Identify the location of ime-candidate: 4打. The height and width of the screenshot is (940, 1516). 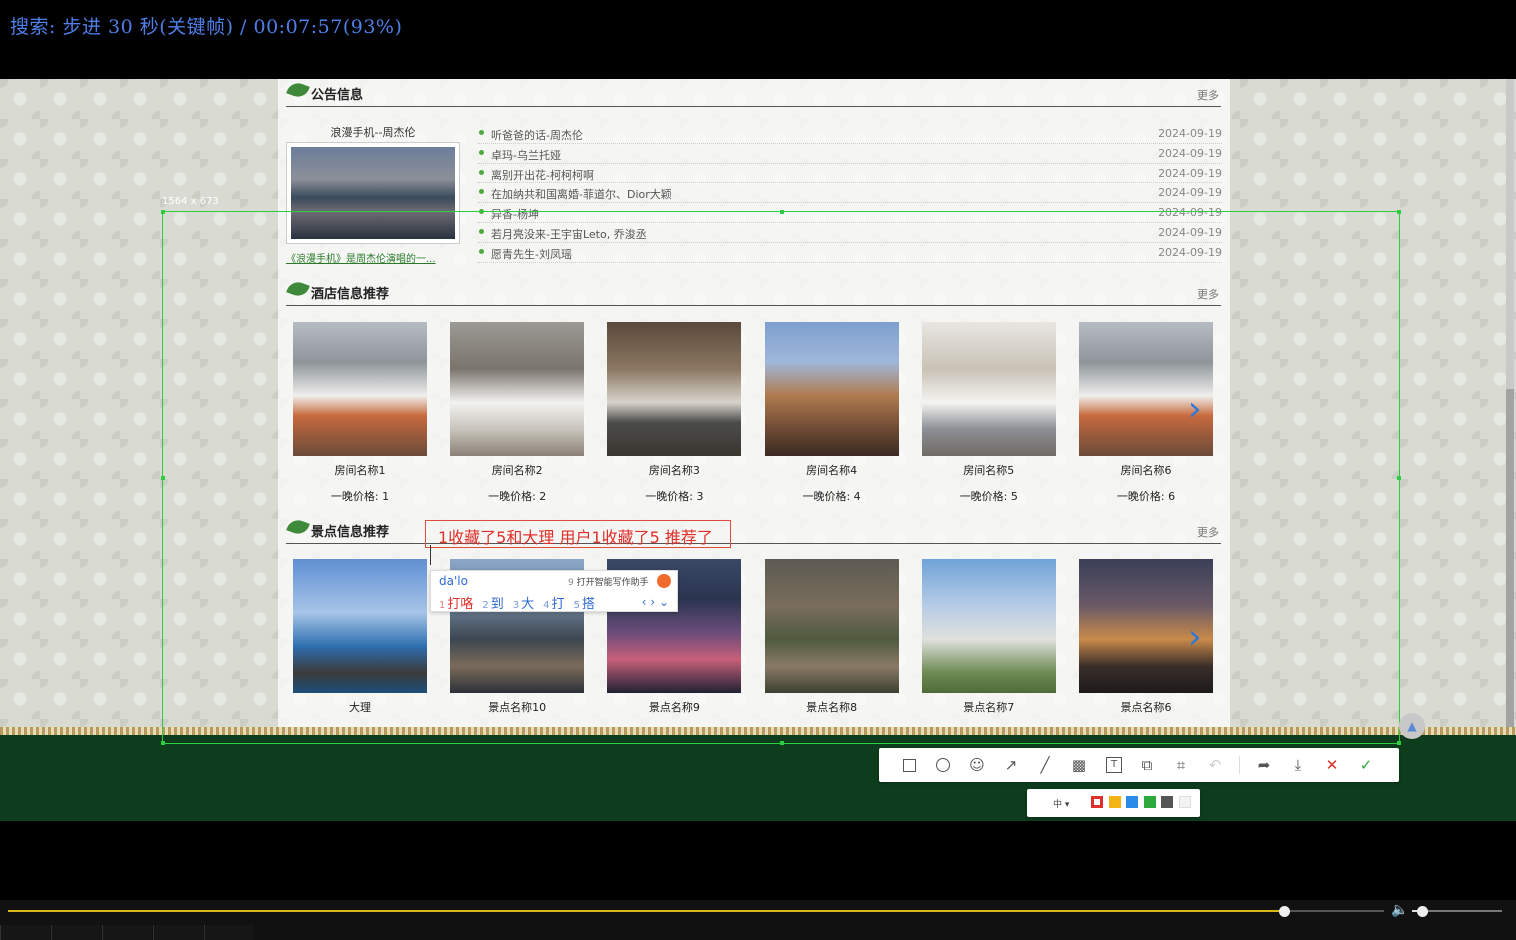
(553, 602).